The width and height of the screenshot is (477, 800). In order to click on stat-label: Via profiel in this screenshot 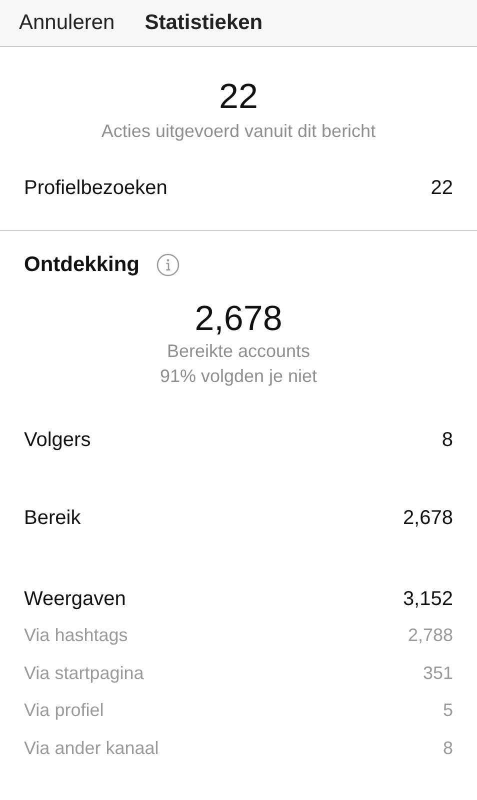, I will do `click(64, 711)`.